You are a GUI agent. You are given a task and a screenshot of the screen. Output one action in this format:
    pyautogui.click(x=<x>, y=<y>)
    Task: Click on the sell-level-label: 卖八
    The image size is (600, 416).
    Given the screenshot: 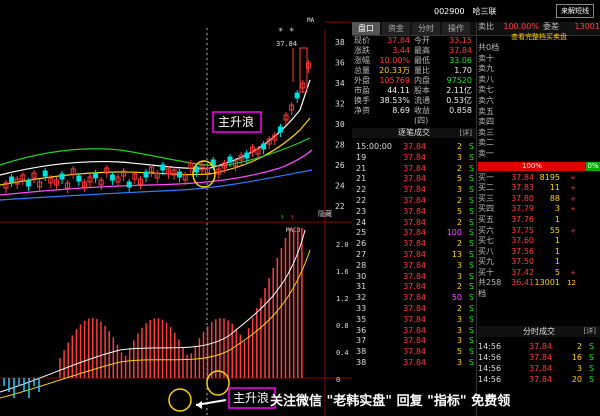 What is the action you would take?
    pyautogui.click(x=486, y=79)
    